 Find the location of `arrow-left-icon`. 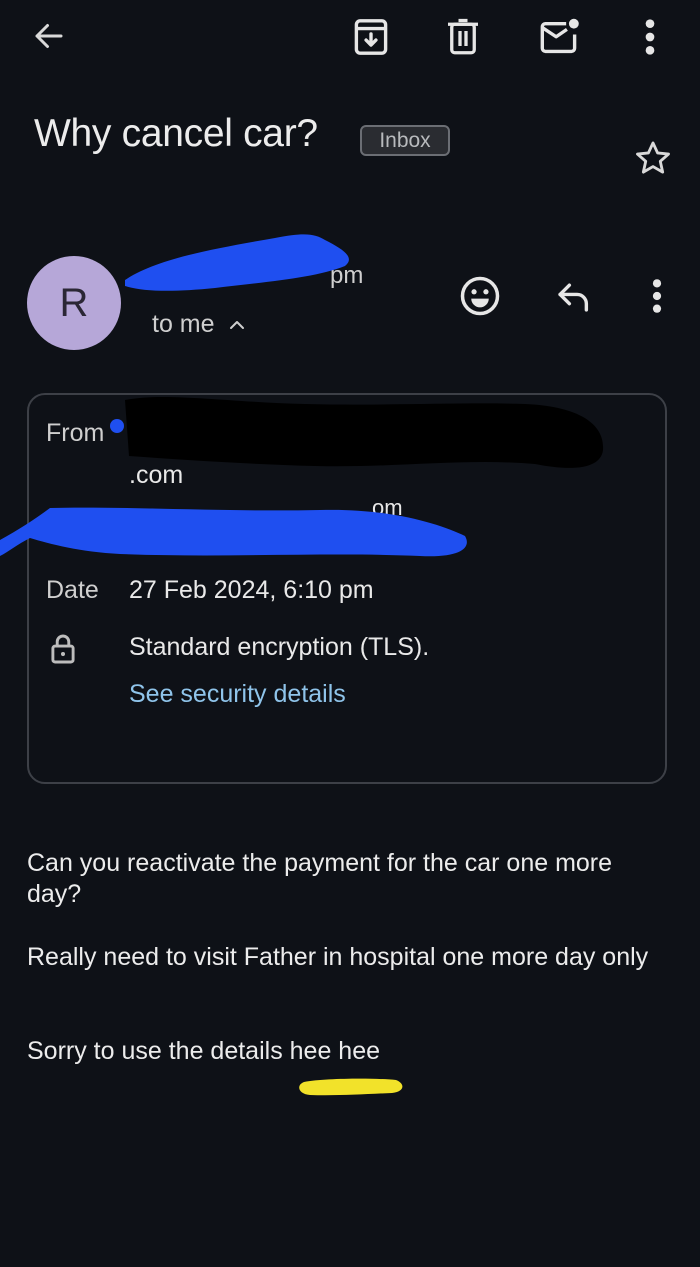

arrow-left-icon is located at coordinates (49, 36).